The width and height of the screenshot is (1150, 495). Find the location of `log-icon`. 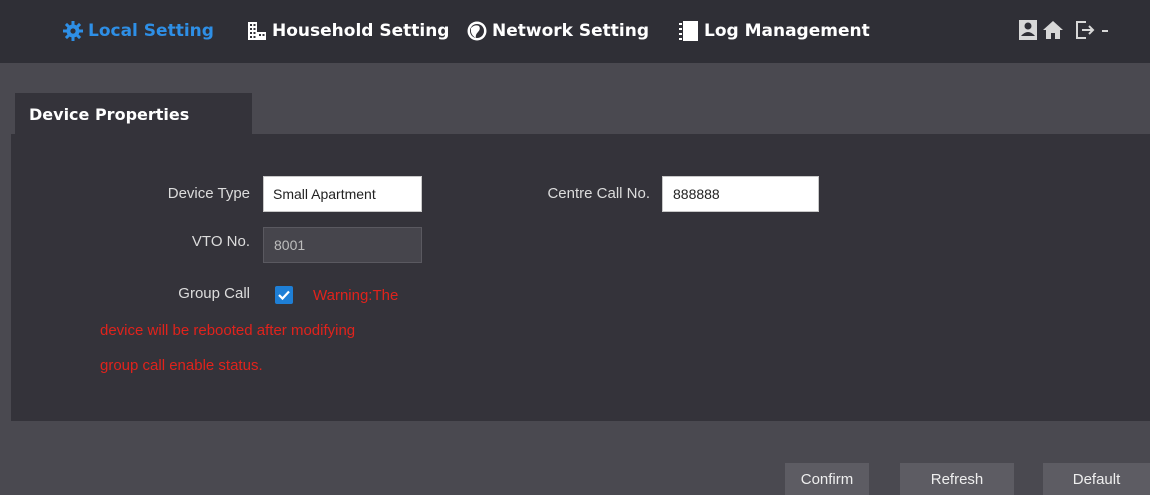

log-icon is located at coordinates (688, 31).